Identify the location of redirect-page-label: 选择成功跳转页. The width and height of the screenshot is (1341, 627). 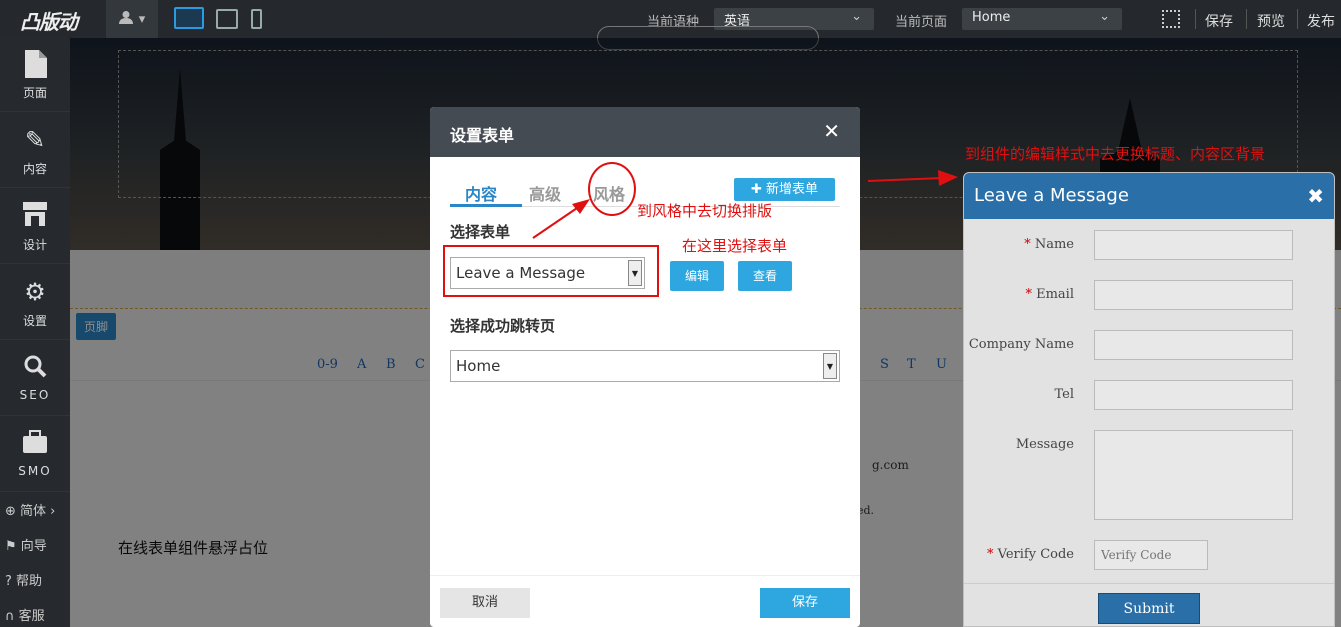
(503, 326).